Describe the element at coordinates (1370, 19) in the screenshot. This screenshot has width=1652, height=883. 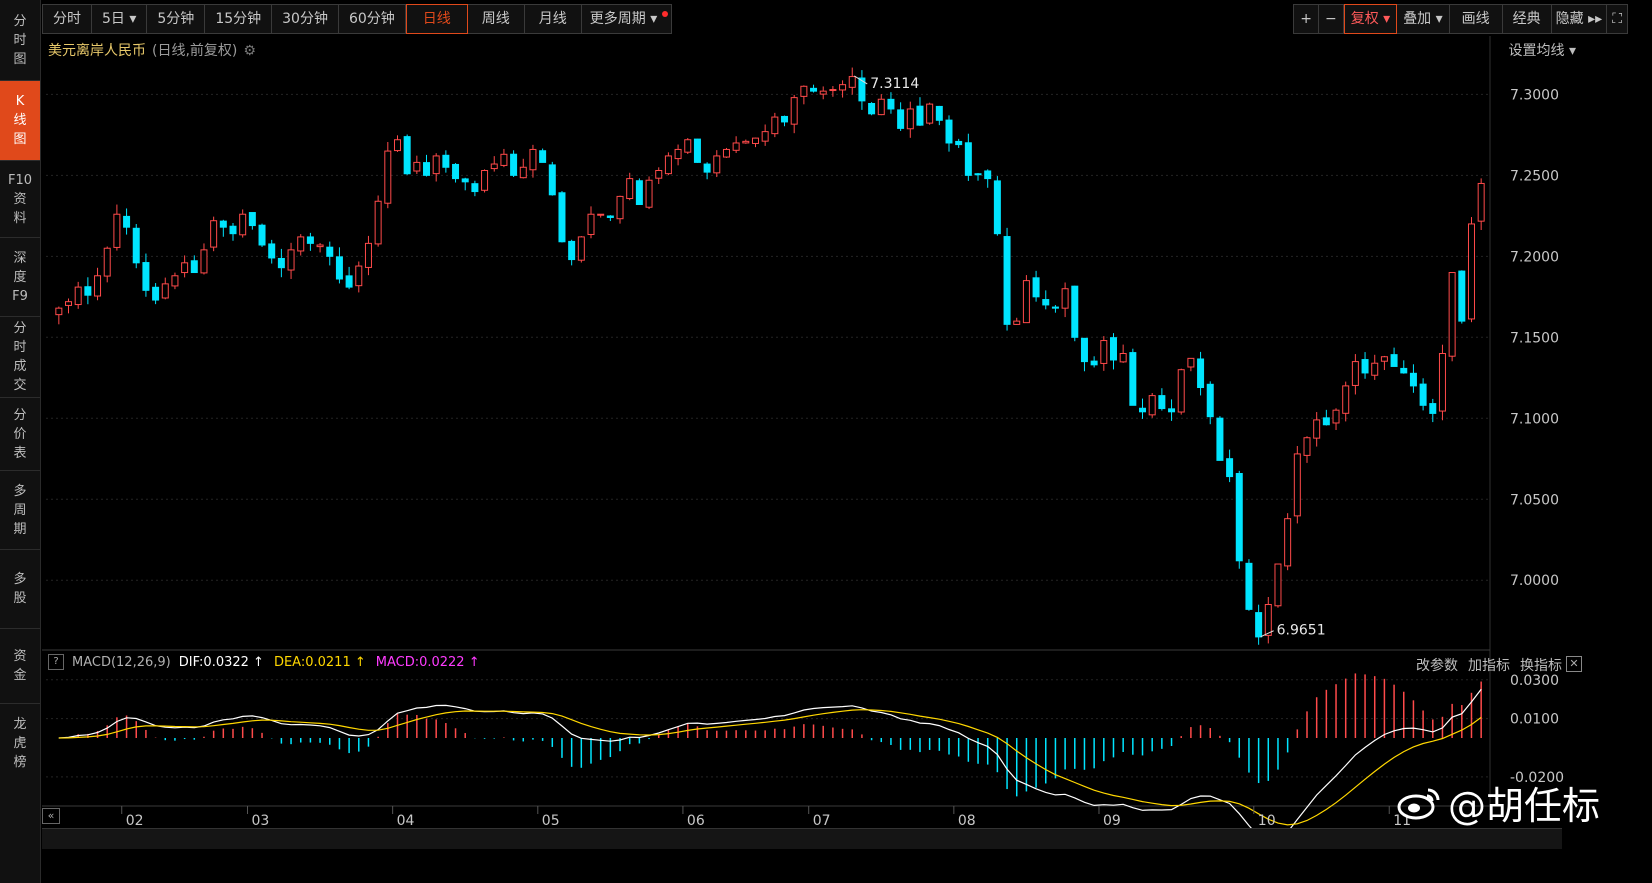
I see `adjust-dropdown: 复权 ▾` at that location.